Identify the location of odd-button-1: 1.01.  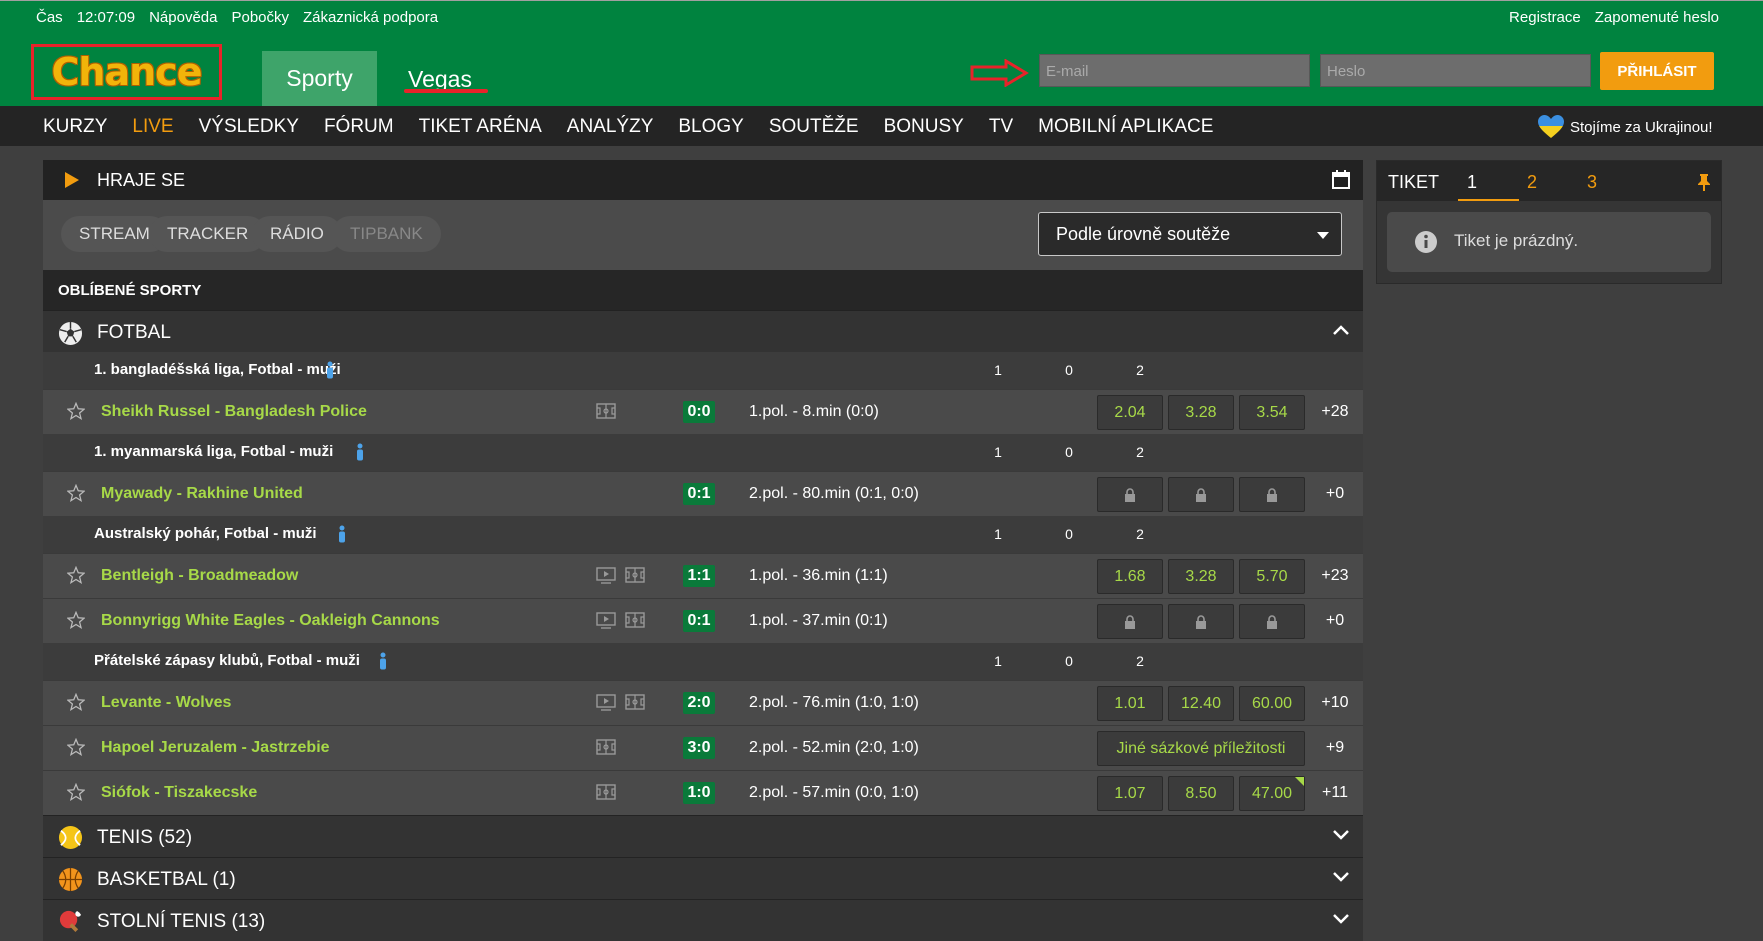
(1130, 703).